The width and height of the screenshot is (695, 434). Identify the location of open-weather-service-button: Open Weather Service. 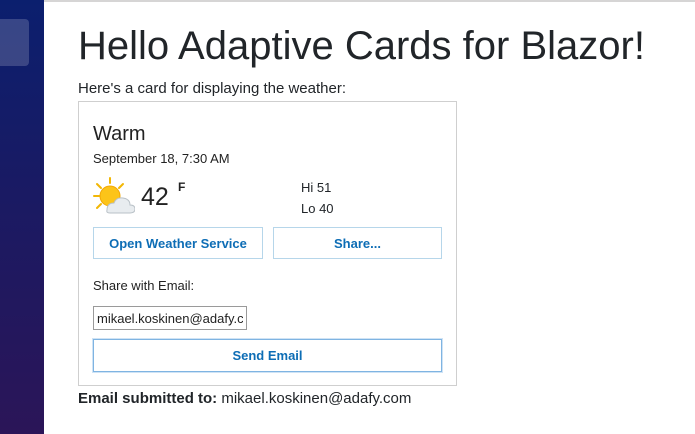
(178, 243).